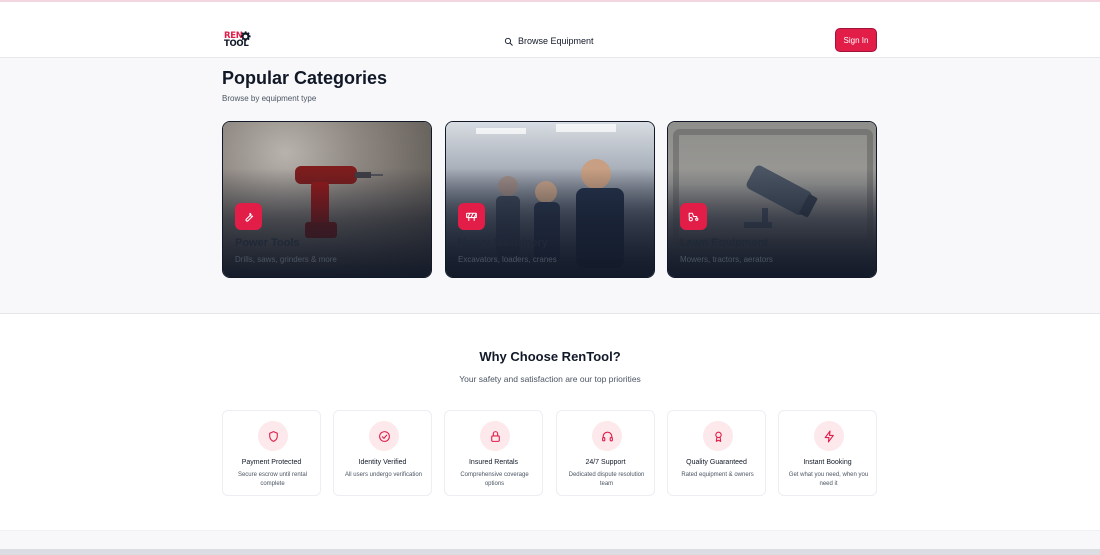  Describe the element at coordinates (273, 436) in the screenshot. I see `shield-icon` at that location.